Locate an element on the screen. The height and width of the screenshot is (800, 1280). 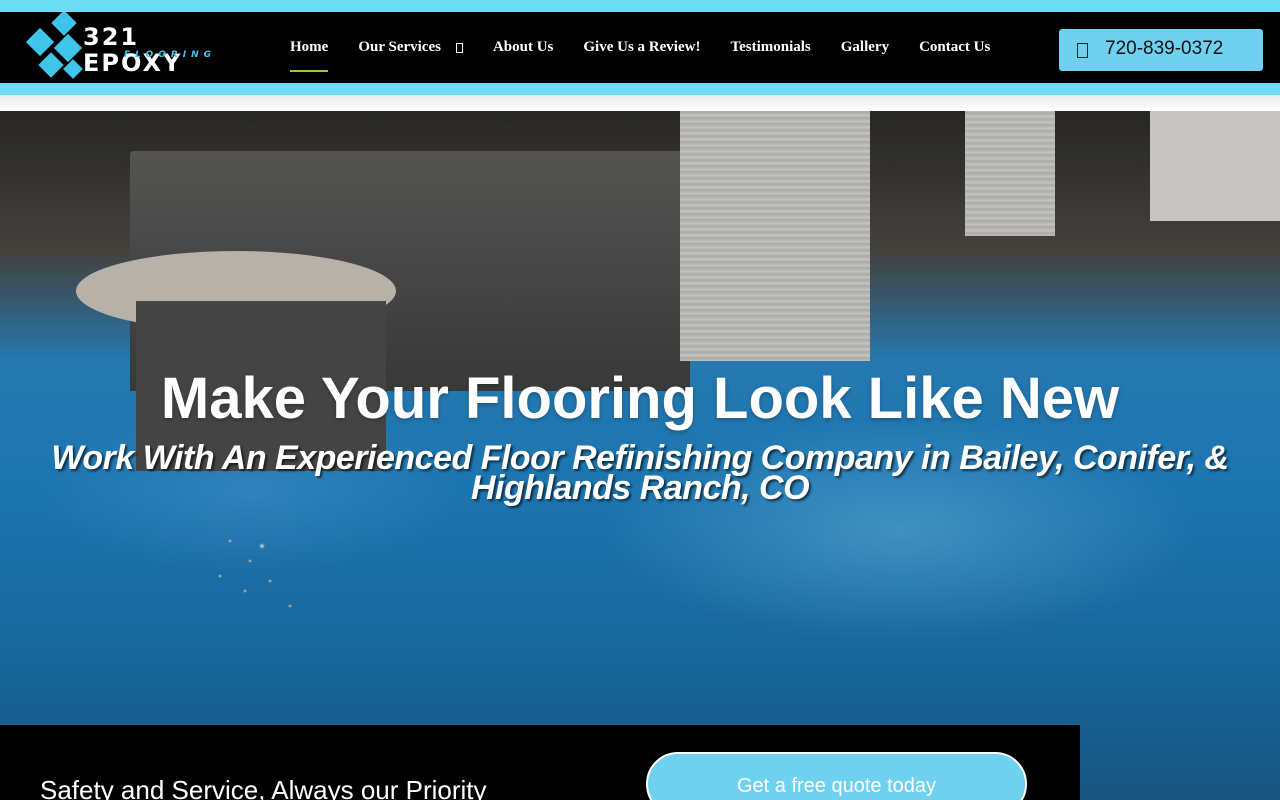
nav-about-us: About Us is located at coordinates (523, 47).